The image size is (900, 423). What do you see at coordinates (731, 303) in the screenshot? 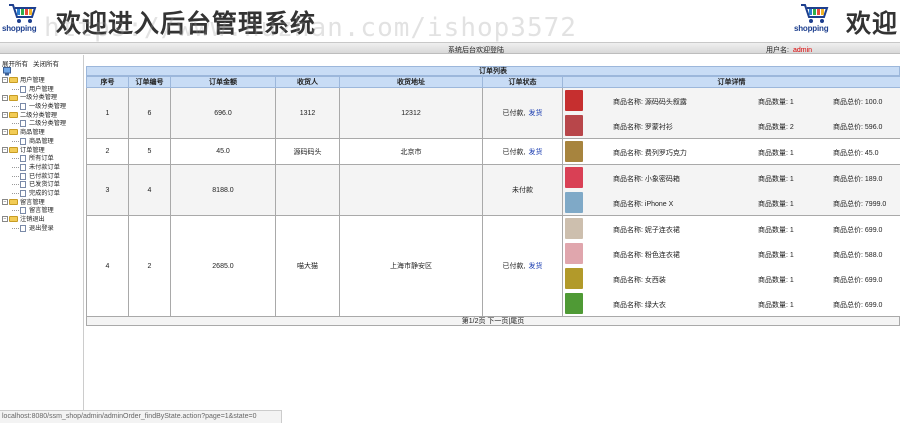
I see `order-item: 商品名称: 绿大衣 商品数量: 1 商品总价: 699.0` at bounding box center [731, 303].